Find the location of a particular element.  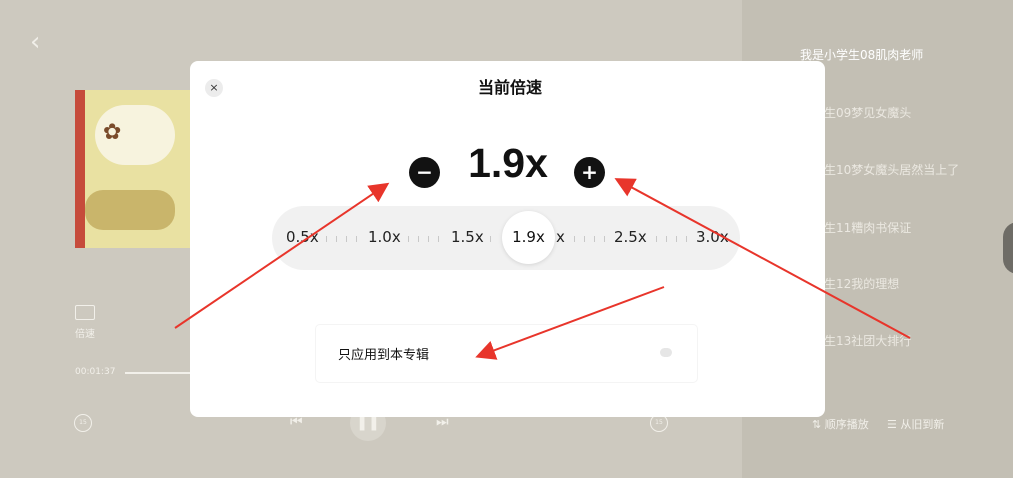

apply-album-toggle is located at coordinates (666, 352).